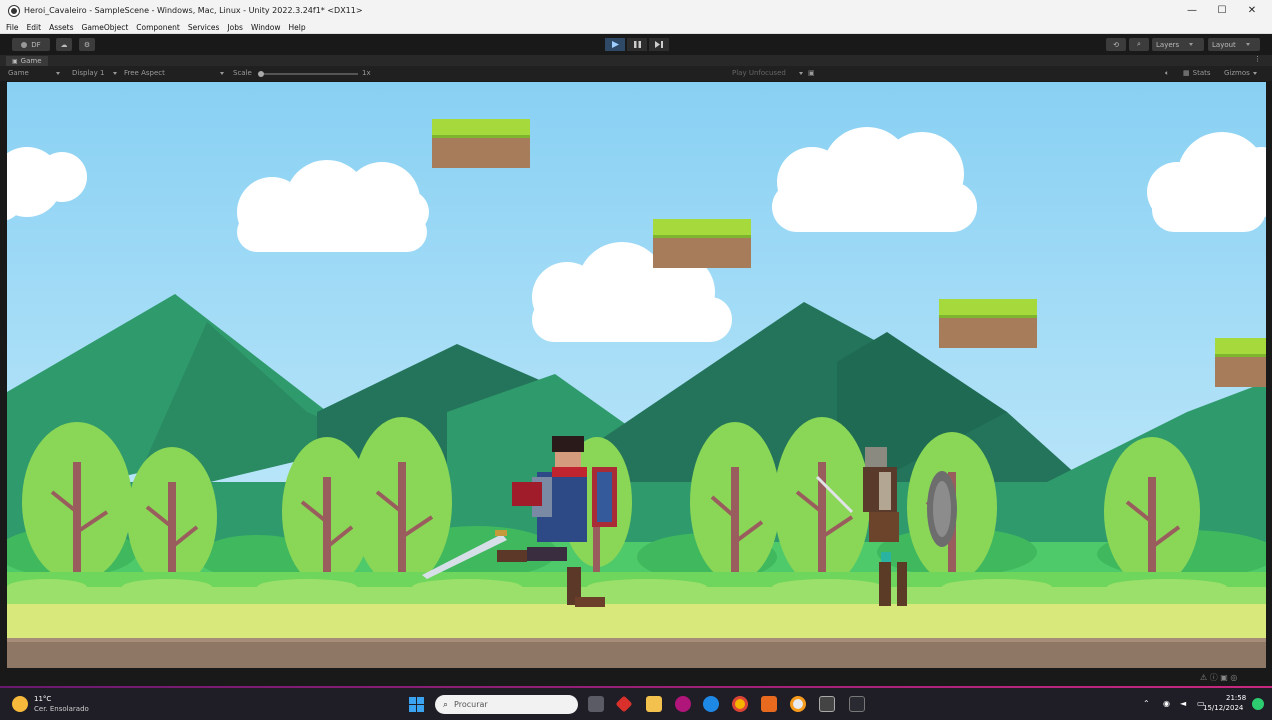  I want to click on account-dropdown: DF, so click(31, 44).